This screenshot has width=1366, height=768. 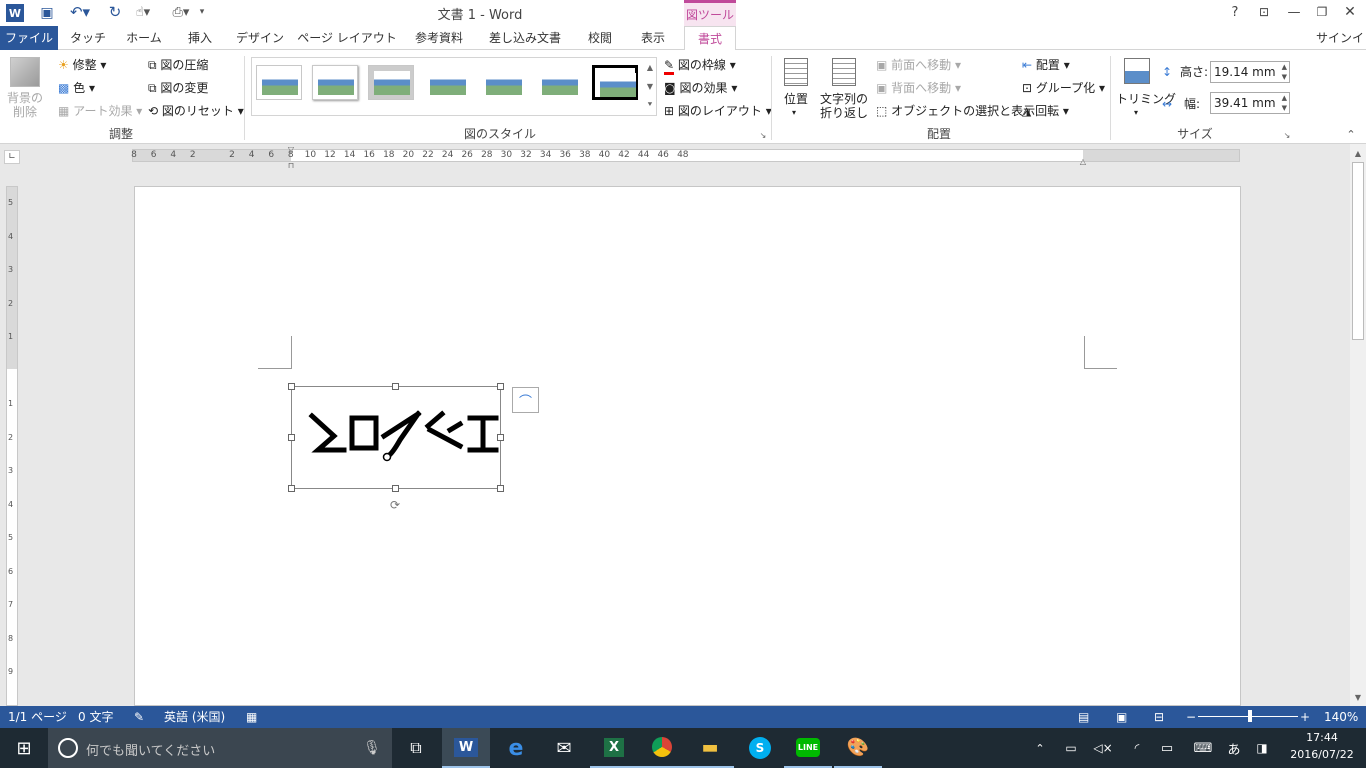 What do you see at coordinates (24, 748) in the screenshot?
I see `start-button: ⊞` at bounding box center [24, 748].